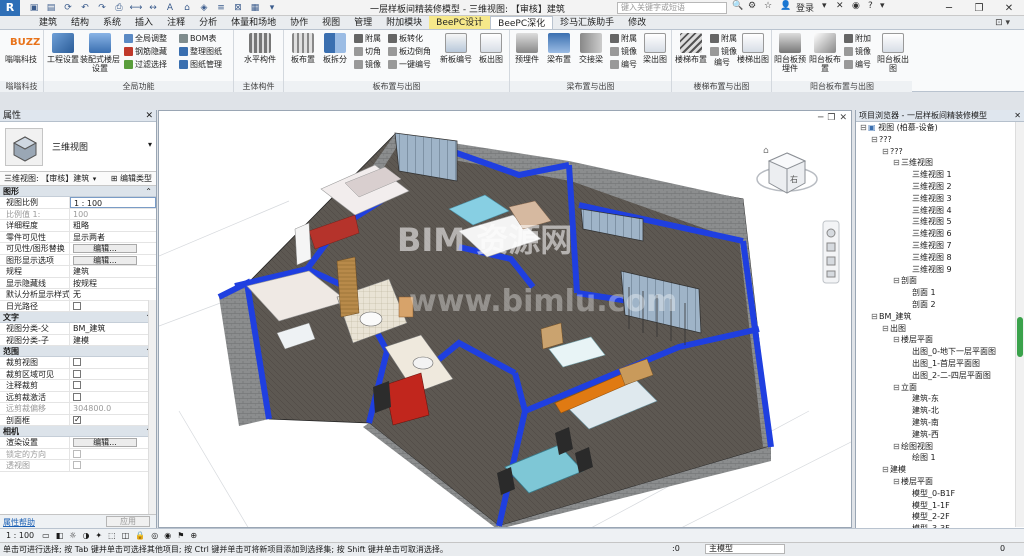 This screenshot has width=1024, height=556. Describe the element at coordinates (753, 48) in the screenshot. I see `stair-drawing-button: 楼梯出图` at that location.